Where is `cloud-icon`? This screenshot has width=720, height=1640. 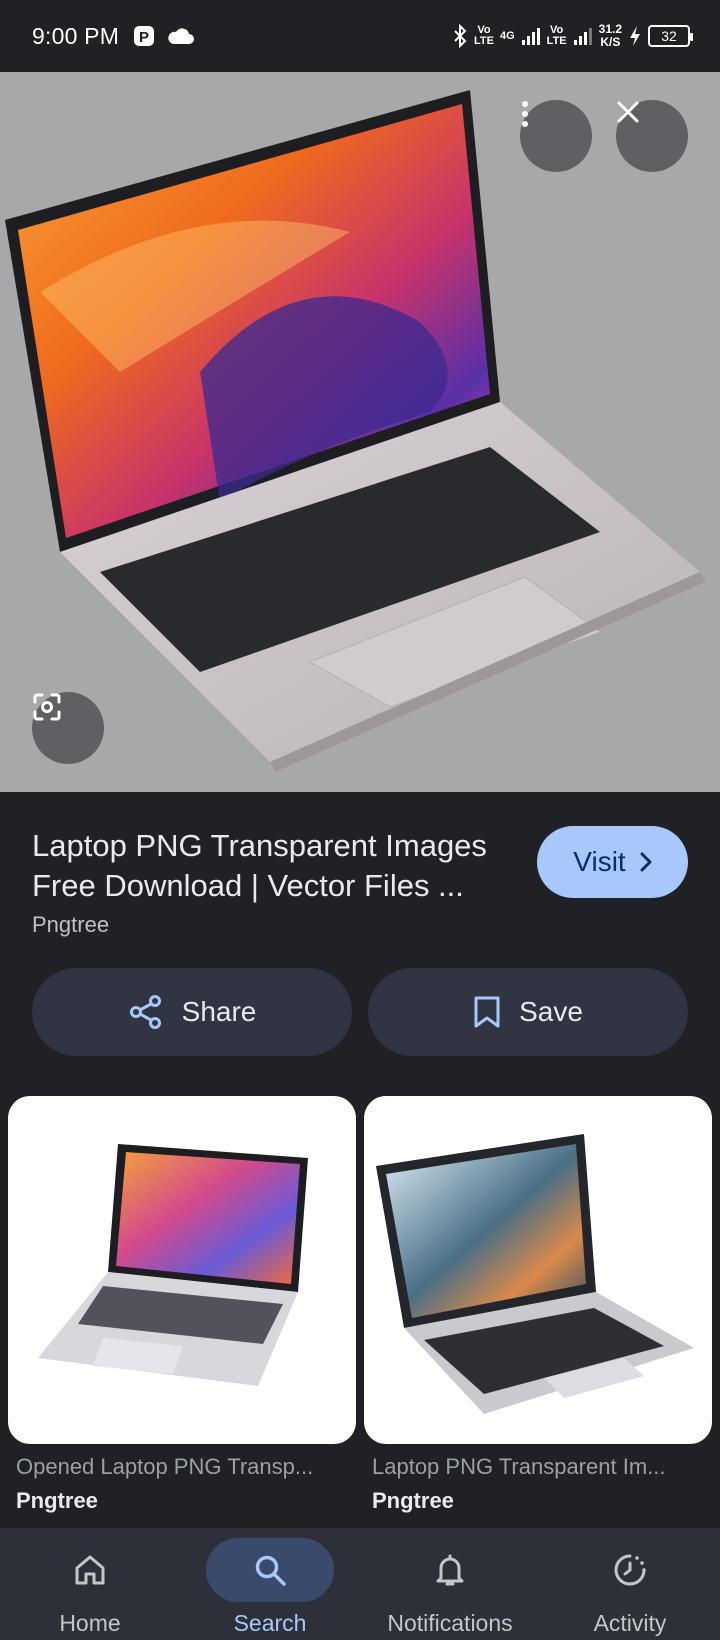
cloud-icon is located at coordinates (181, 36).